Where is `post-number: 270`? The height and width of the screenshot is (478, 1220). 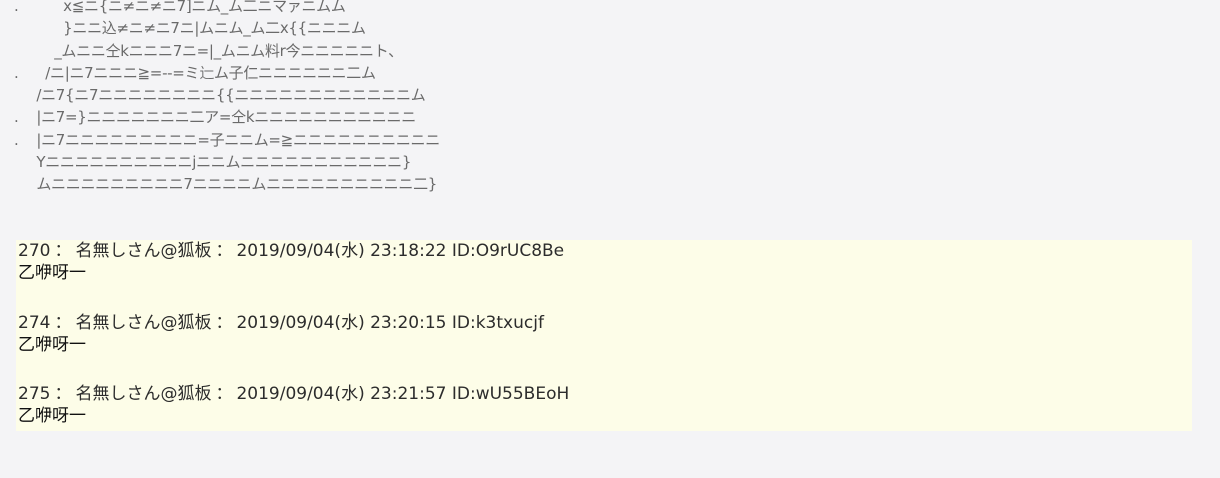
post-number: 270 is located at coordinates (34, 251).